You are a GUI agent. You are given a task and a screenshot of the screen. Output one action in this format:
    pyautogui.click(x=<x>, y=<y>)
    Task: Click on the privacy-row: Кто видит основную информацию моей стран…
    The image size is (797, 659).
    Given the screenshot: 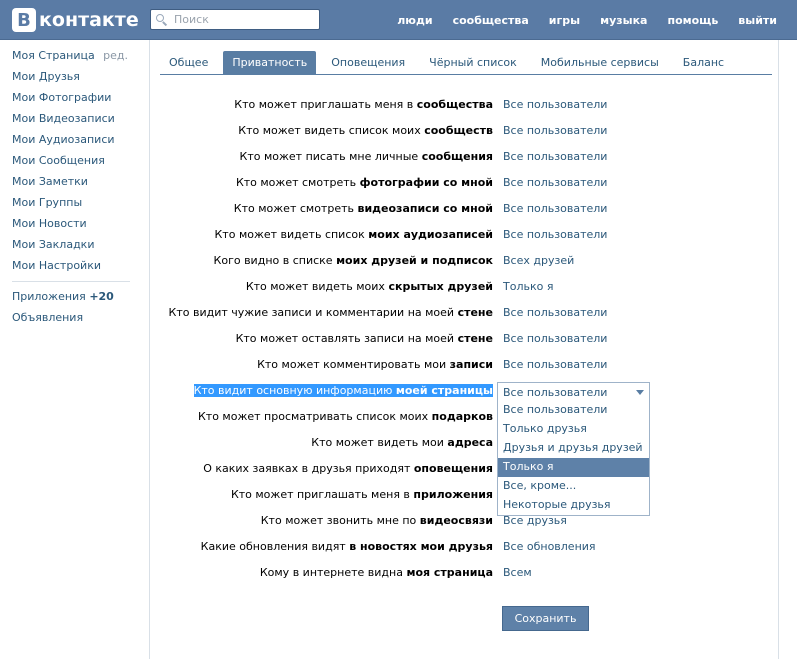 What is the action you would take?
    pyautogui.click(x=465, y=392)
    